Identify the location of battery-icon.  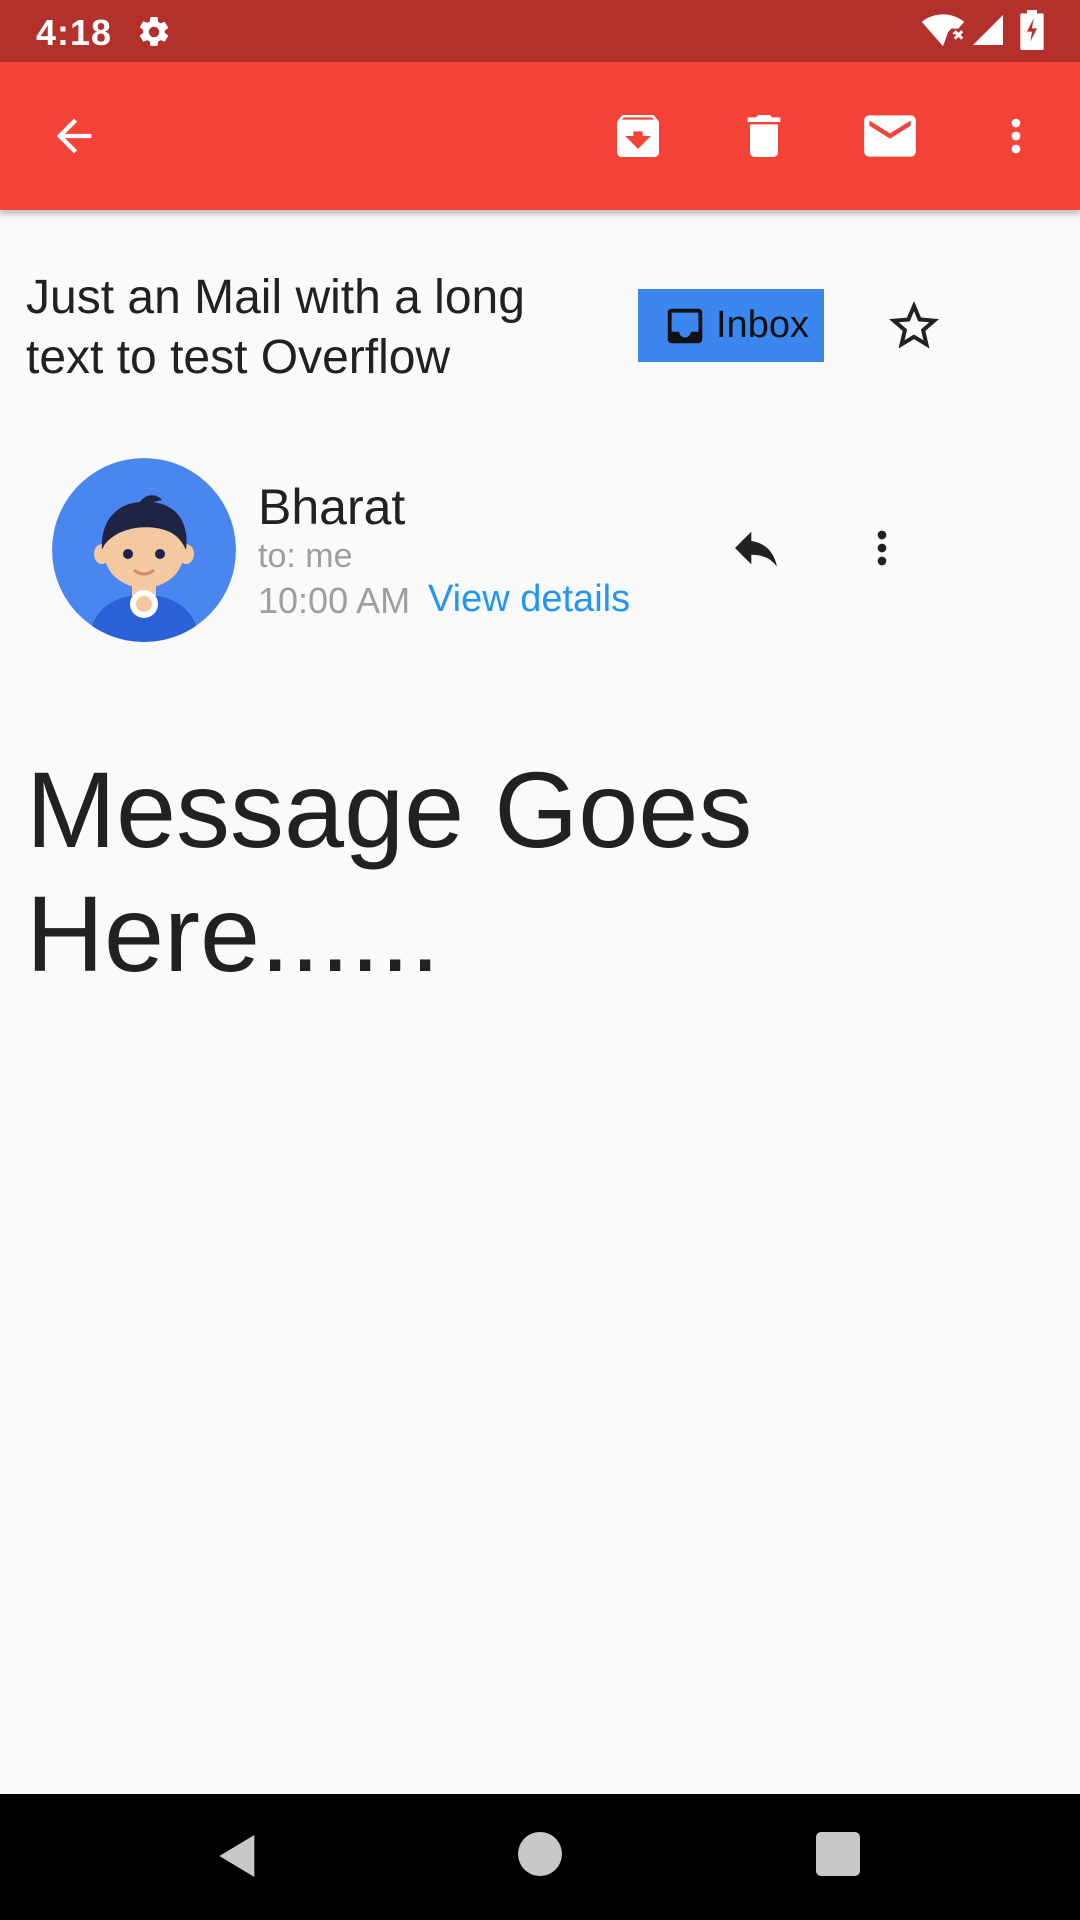
(1032, 30).